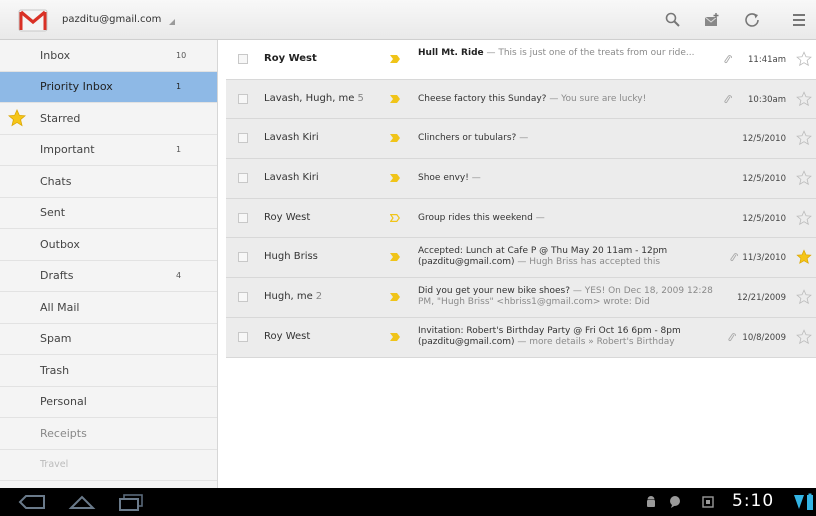  What do you see at coordinates (32, 502) in the screenshot?
I see `back-icon` at bounding box center [32, 502].